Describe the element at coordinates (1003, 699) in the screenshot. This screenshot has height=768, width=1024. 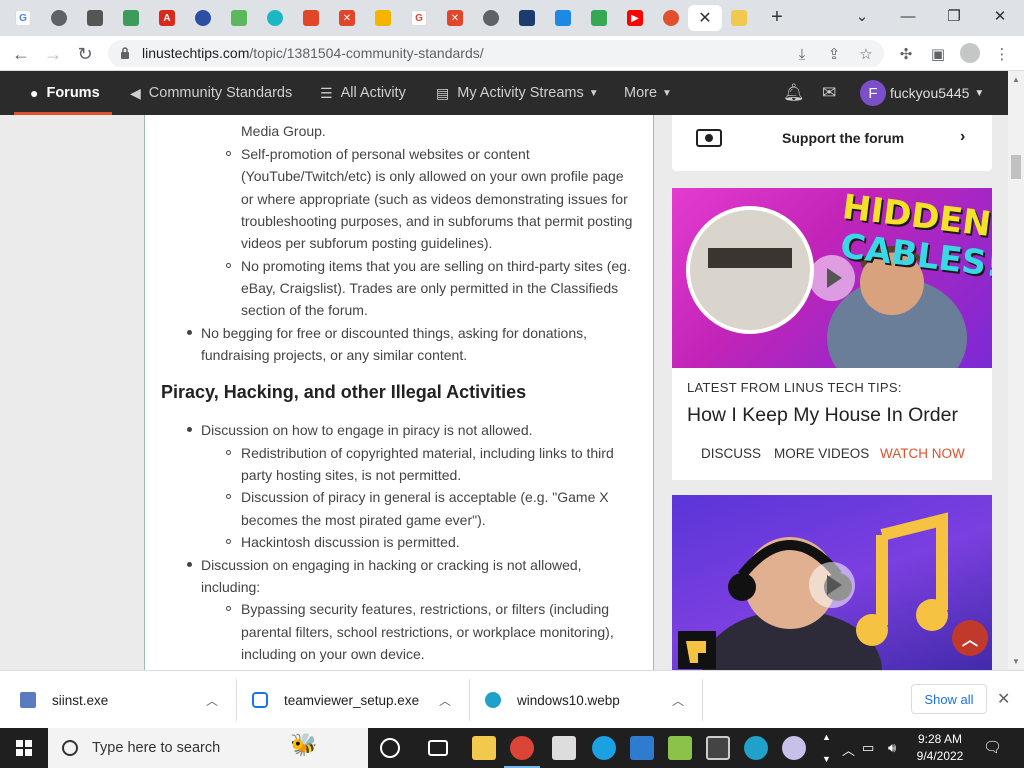
I see `close-icon: ✕` at that location.